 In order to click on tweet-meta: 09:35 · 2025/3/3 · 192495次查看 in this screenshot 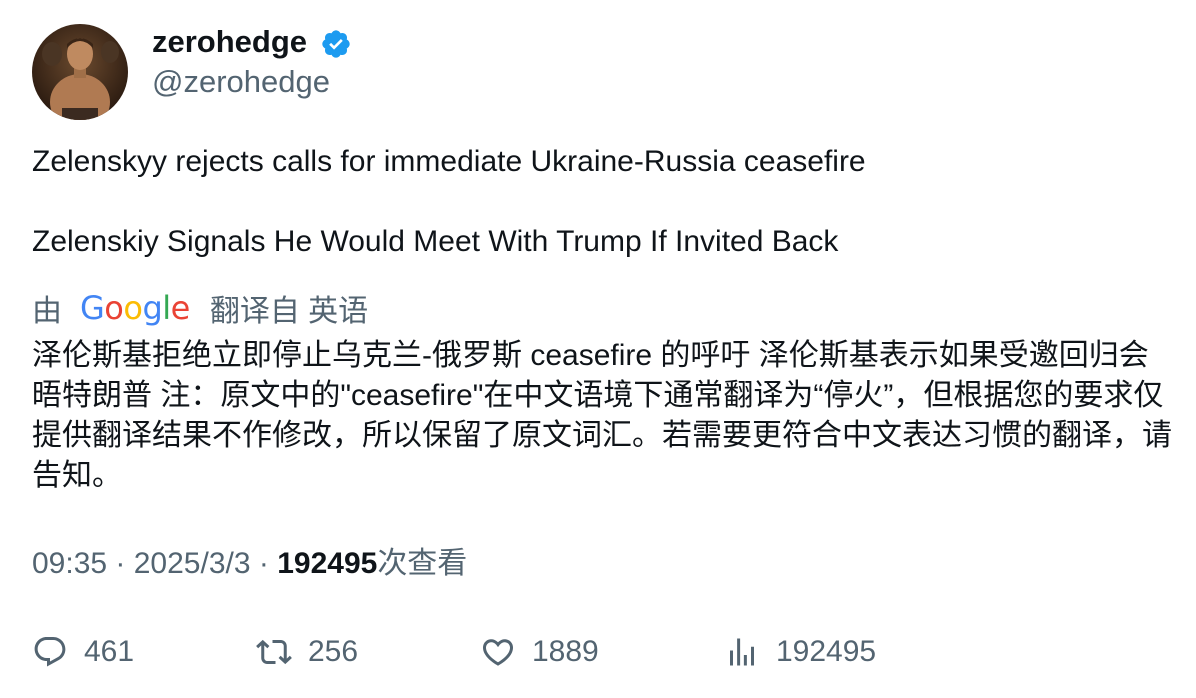, I will do `click(249, 564)`.